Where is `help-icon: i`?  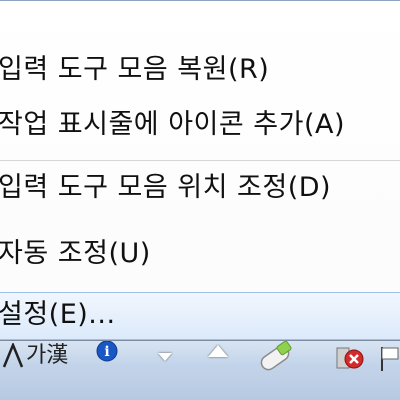
help-icon: i is located at coordinates (107, 354).